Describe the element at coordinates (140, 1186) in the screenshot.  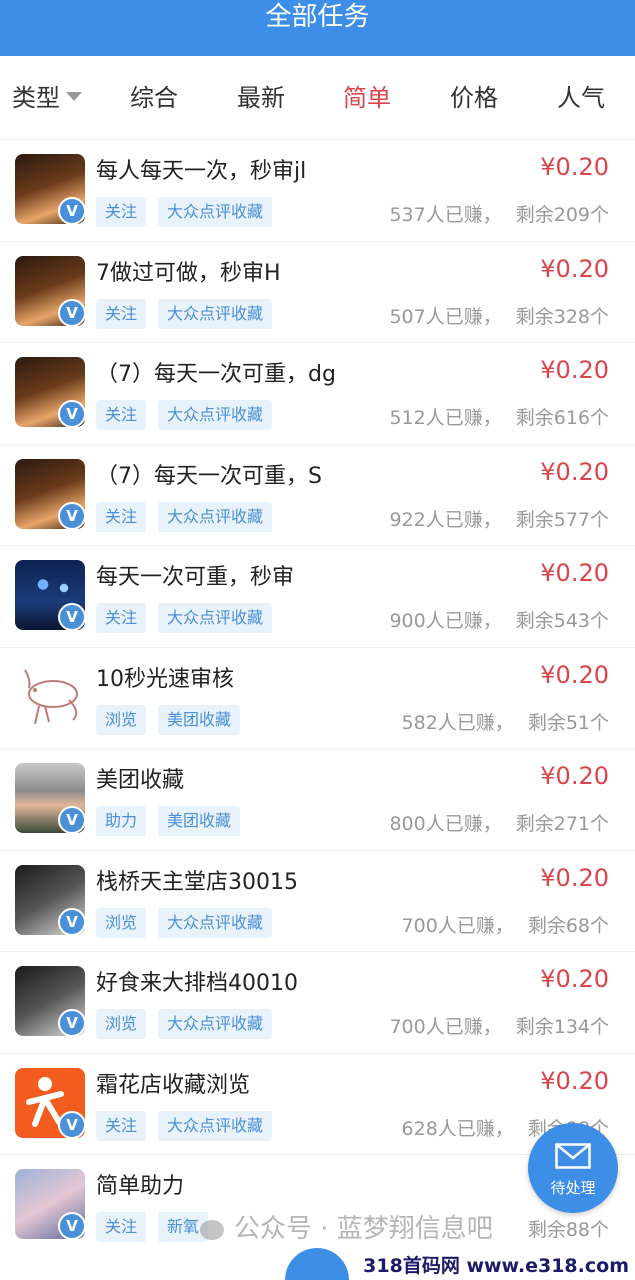
I see `task-title: 简单助力` at that location.